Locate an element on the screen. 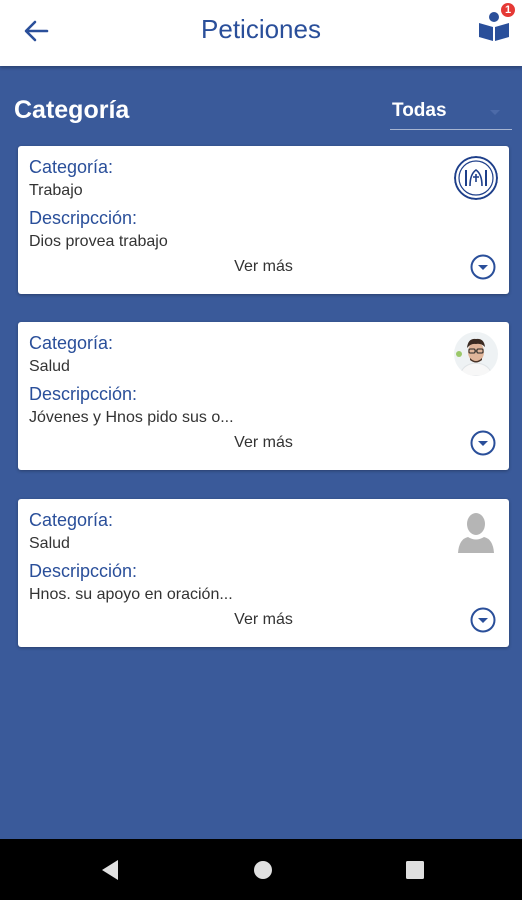  default-person-icon is located at coordinates (476, 533).